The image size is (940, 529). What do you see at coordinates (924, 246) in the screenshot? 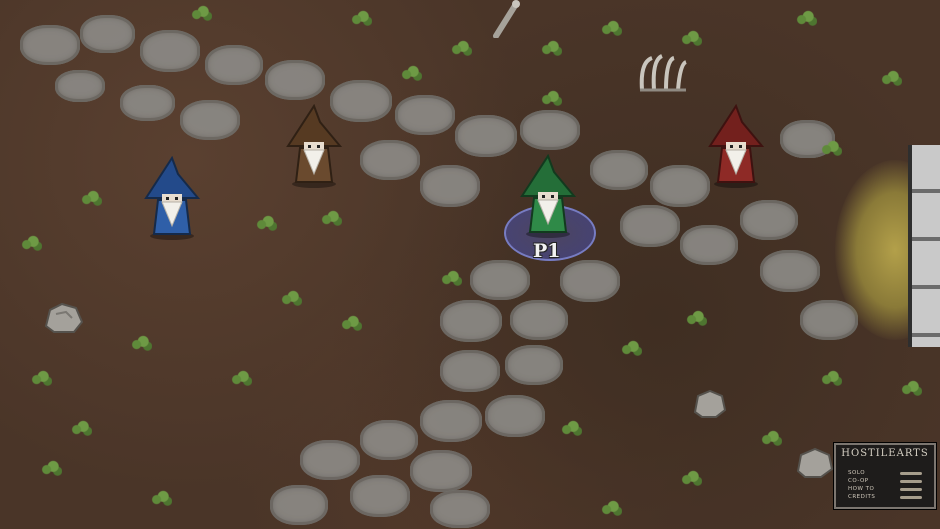
I see `stone-gate` at bounding box center [924, 246].